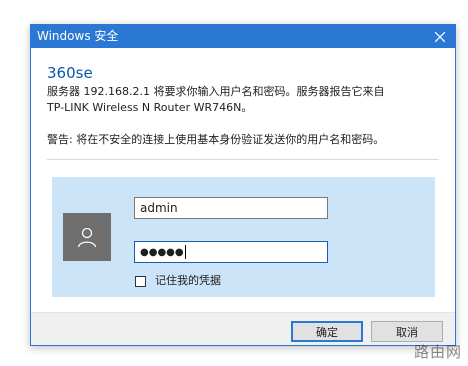 This screenshot has height=366, width=468. What do you see at coordinates (78, 36) in the screenshot?
I see `window-title: Windows 安全` at bounding box center [78, 36].